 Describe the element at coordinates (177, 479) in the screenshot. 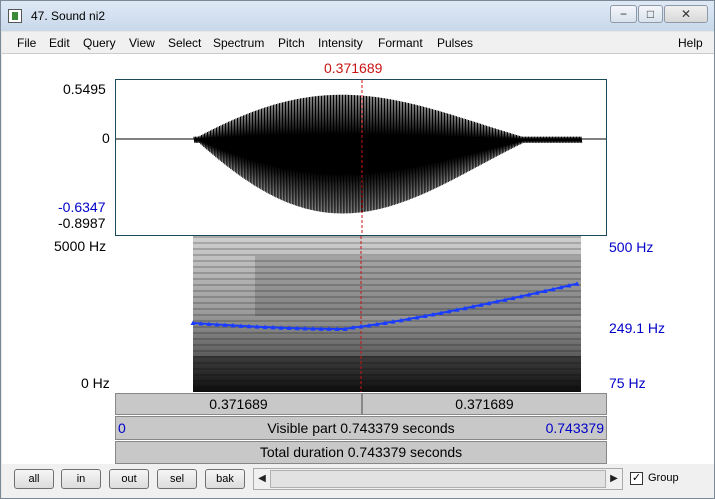

I see `zoom-selection-button: sel` at that location.